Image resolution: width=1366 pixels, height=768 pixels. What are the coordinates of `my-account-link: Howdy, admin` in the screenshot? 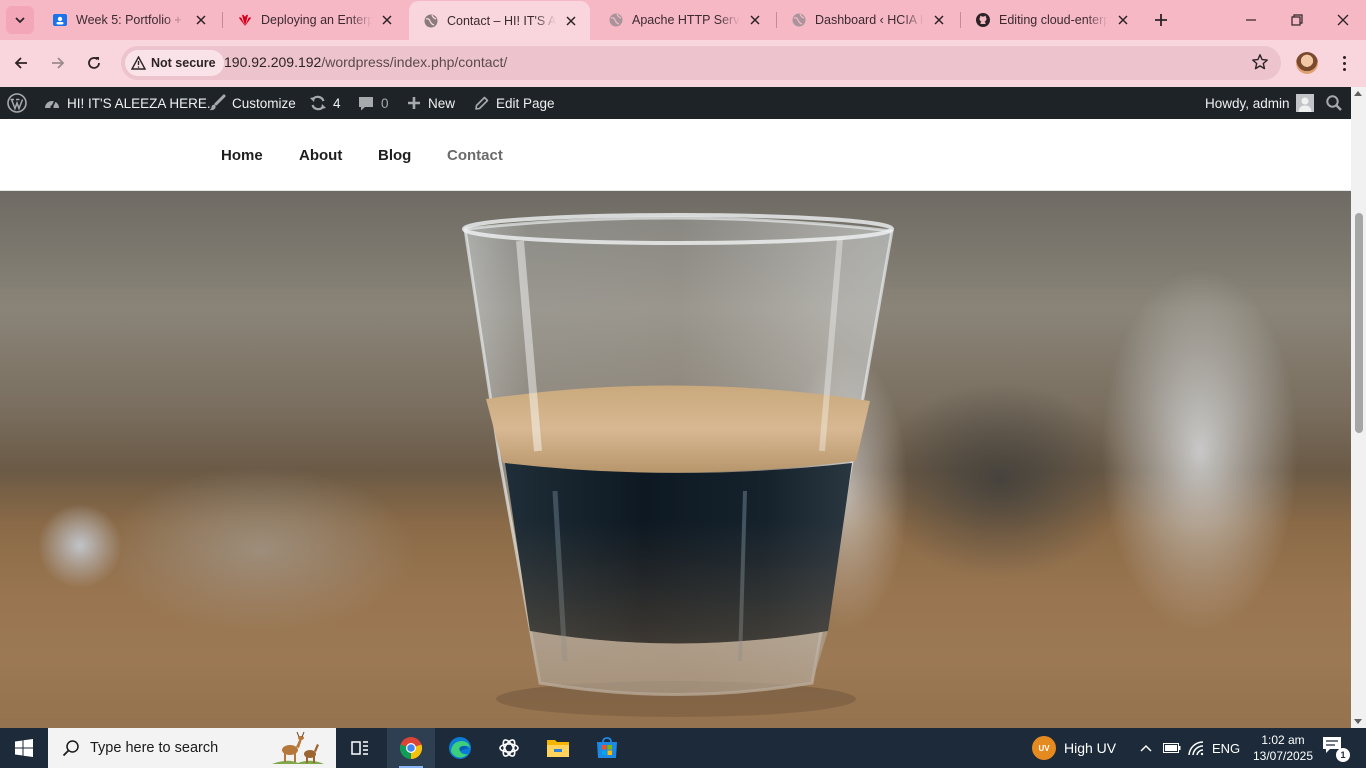 It's located at (1259, 103).